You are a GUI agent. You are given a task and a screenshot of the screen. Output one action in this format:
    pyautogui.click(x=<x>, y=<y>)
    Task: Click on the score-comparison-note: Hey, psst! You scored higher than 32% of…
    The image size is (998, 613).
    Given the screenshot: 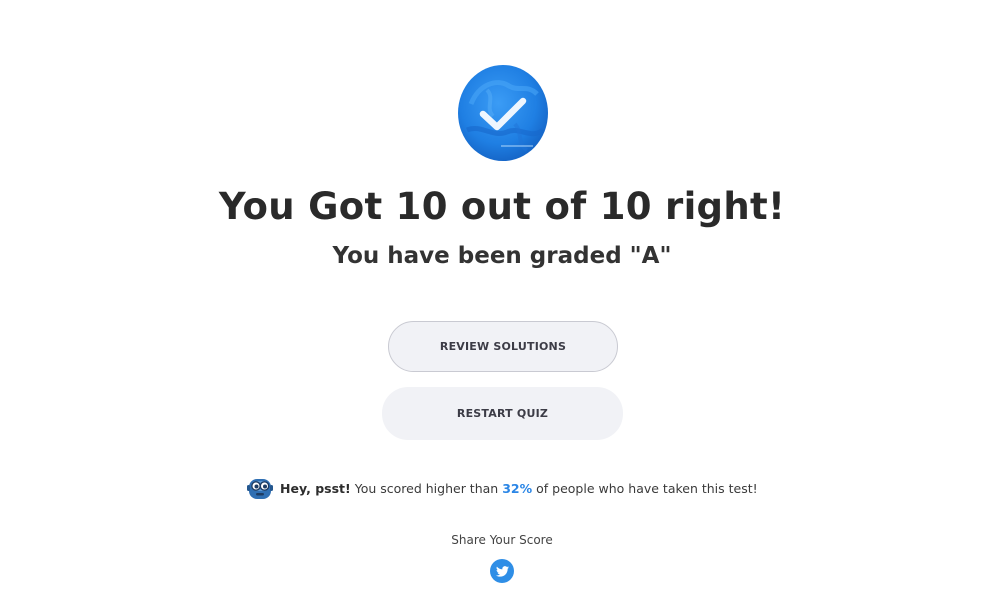 What is the action you would take?
    pyautogui.click(x=502, y=488)
    